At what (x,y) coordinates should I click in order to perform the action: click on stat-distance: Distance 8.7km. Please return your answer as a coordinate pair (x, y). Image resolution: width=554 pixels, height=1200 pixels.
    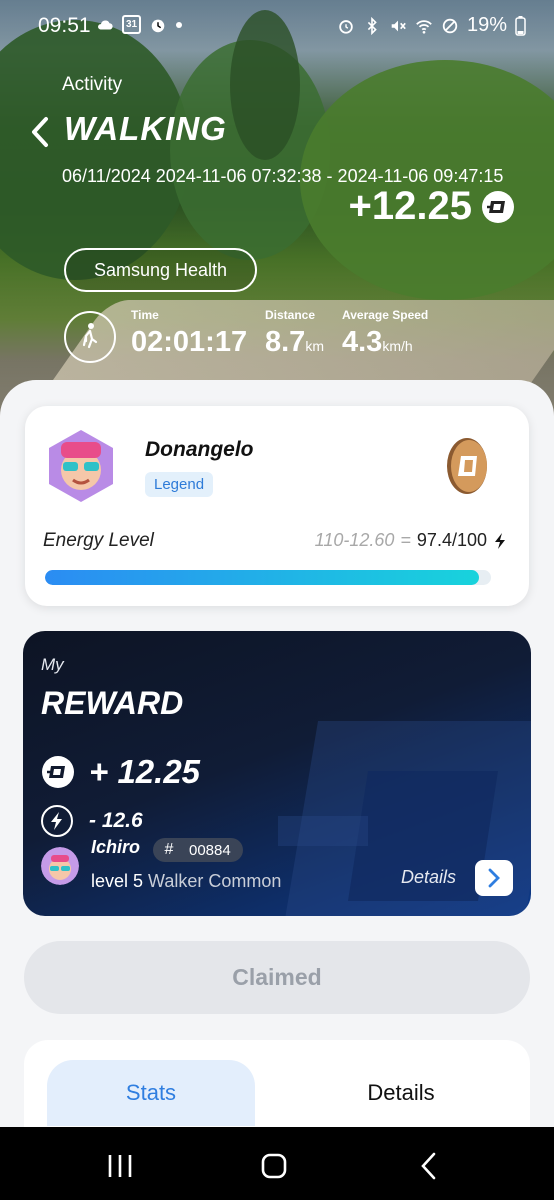
    Looking at the image, I should click on (294, 333).